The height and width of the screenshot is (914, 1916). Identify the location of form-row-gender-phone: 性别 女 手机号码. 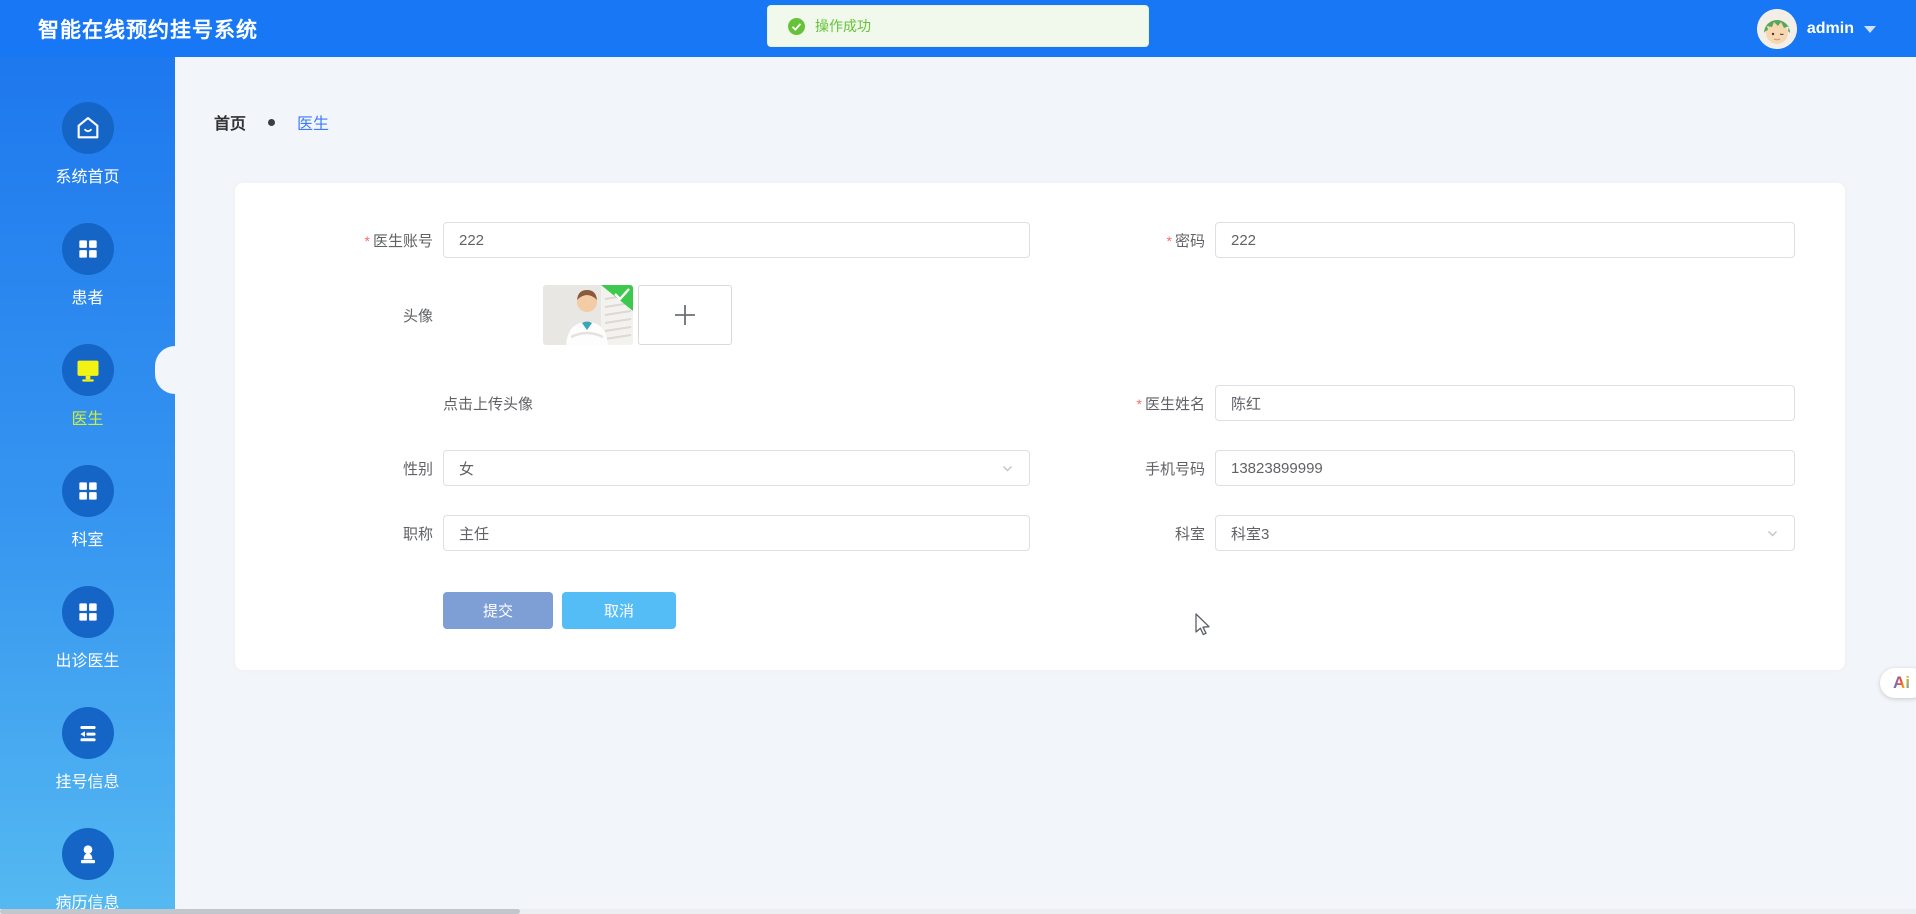
(1015, 468).